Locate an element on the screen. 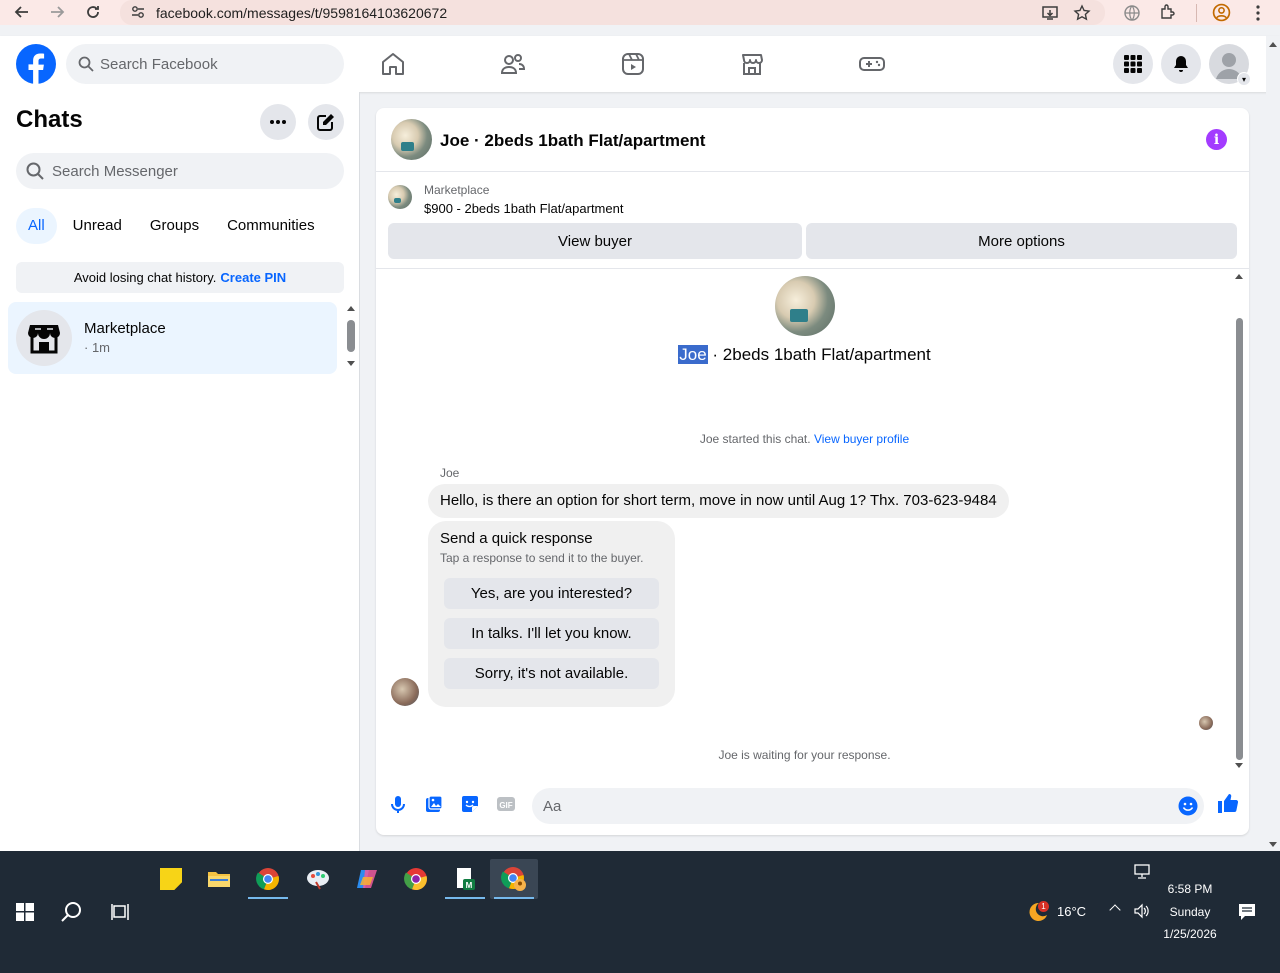 This screenshot has height=973, width=1280. listing-price-title: $900 - 2beds 1bath Flat/apartment is located at coordinates (523, 208).